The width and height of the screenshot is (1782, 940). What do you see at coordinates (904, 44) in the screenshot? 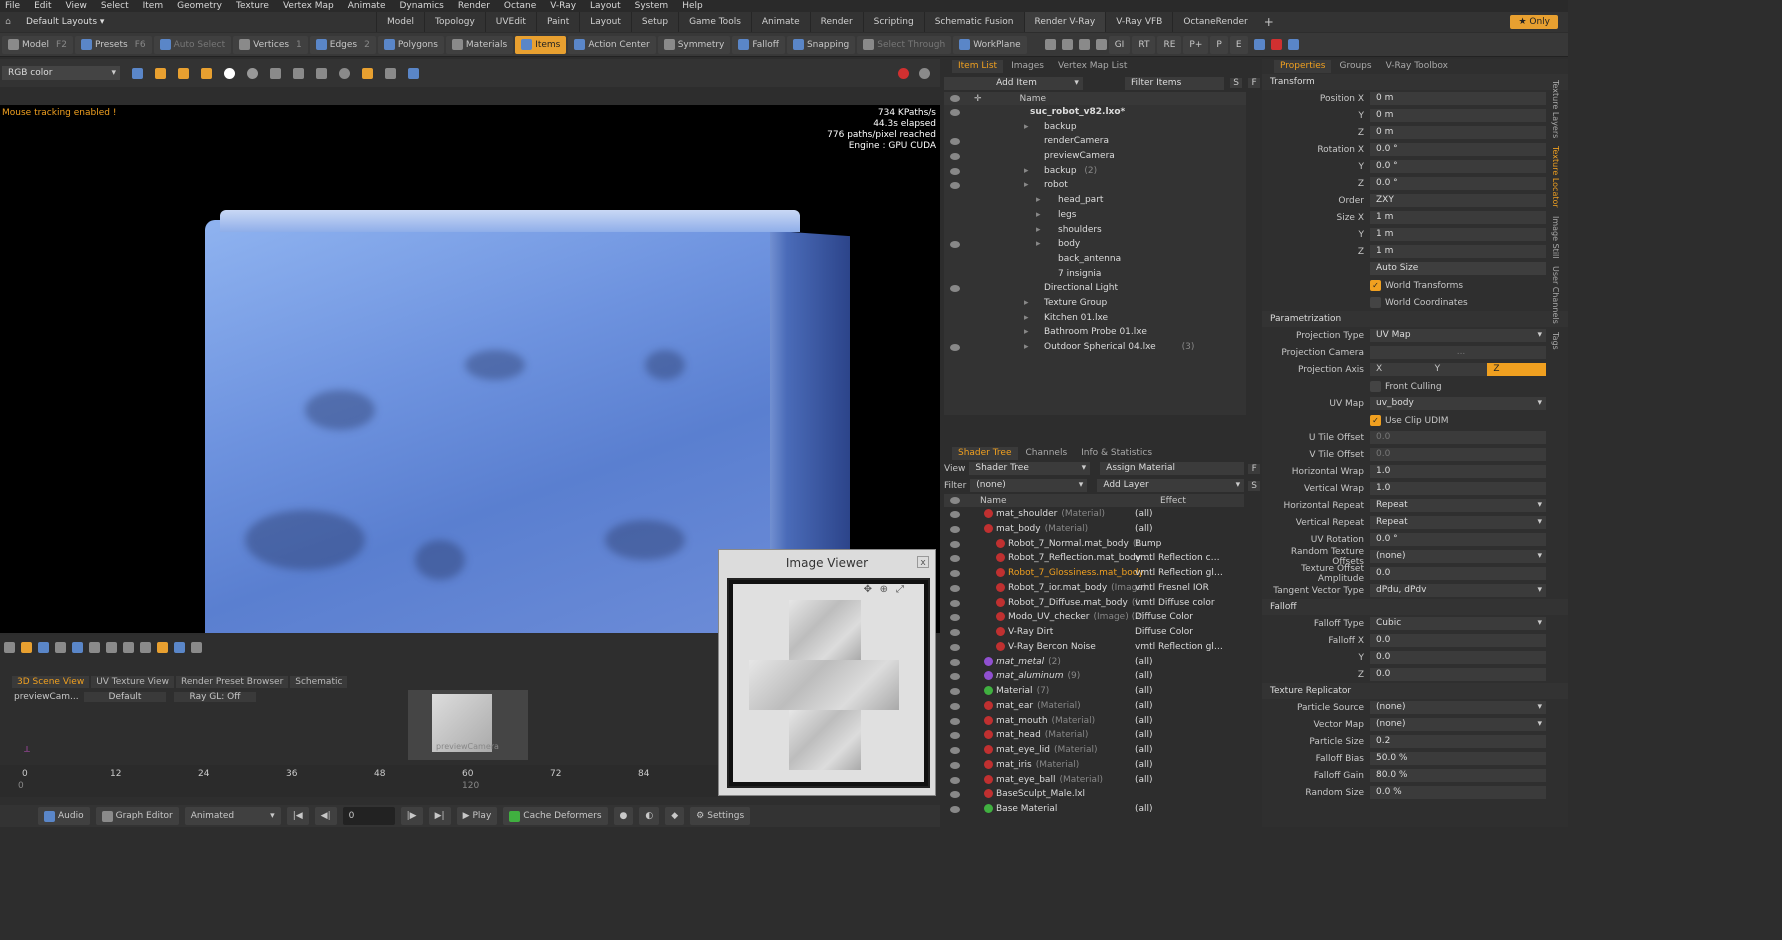
I see `toolbar-button: Select Through` at bounding box center [904, 44].